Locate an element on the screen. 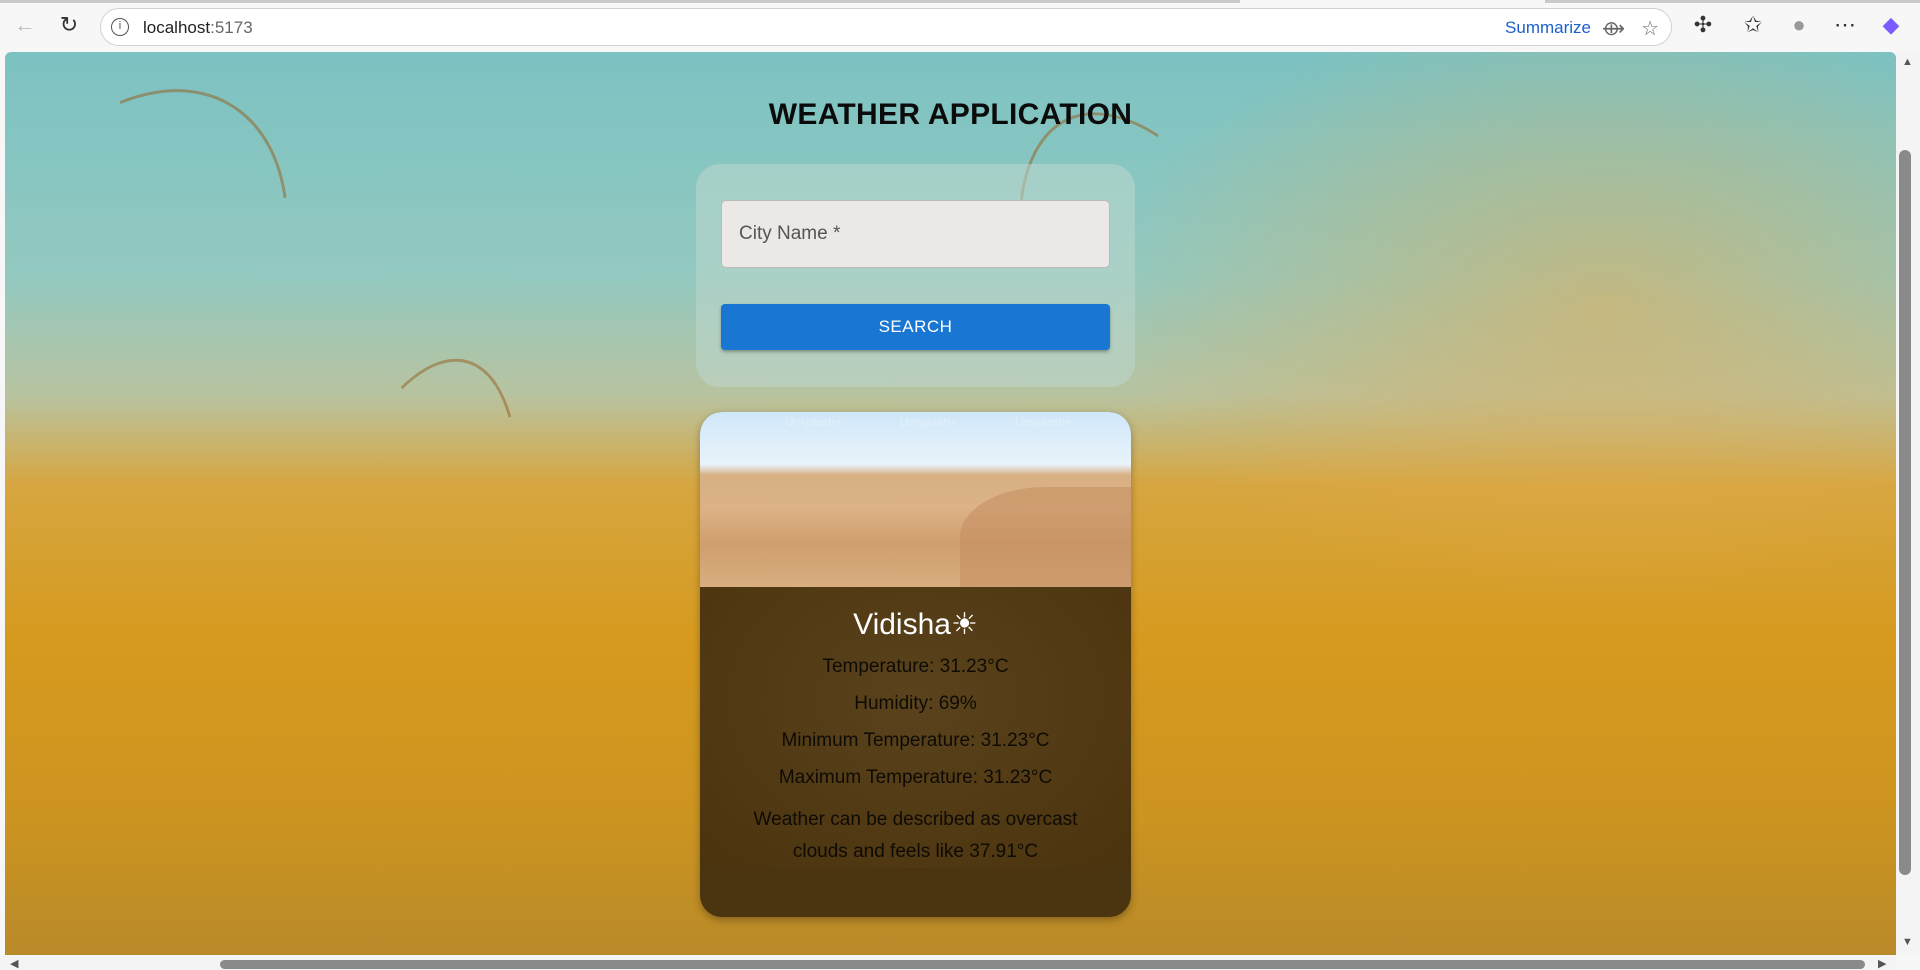  weather-image: Unsplash+ Unsplash+ Unsplash+ is located at coordinates (915, 499).